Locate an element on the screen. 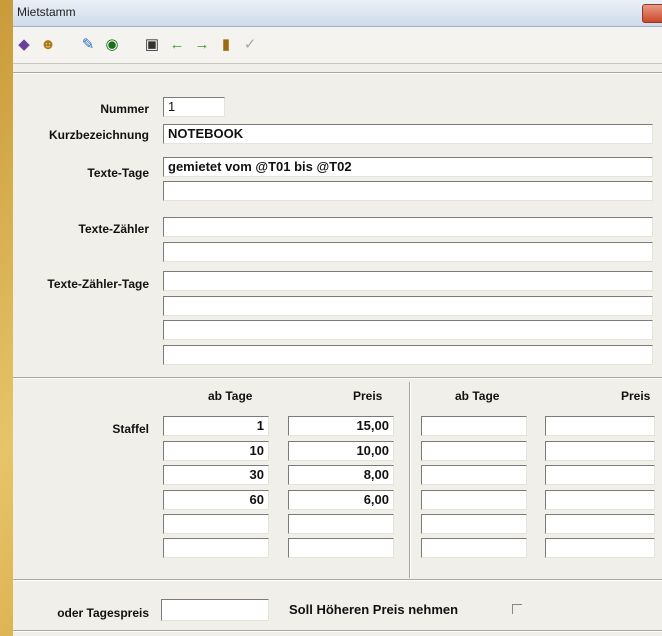 This screenshot has width=662, height=636. binoculars-icon: ▣ is located at coordinates (152, 45).